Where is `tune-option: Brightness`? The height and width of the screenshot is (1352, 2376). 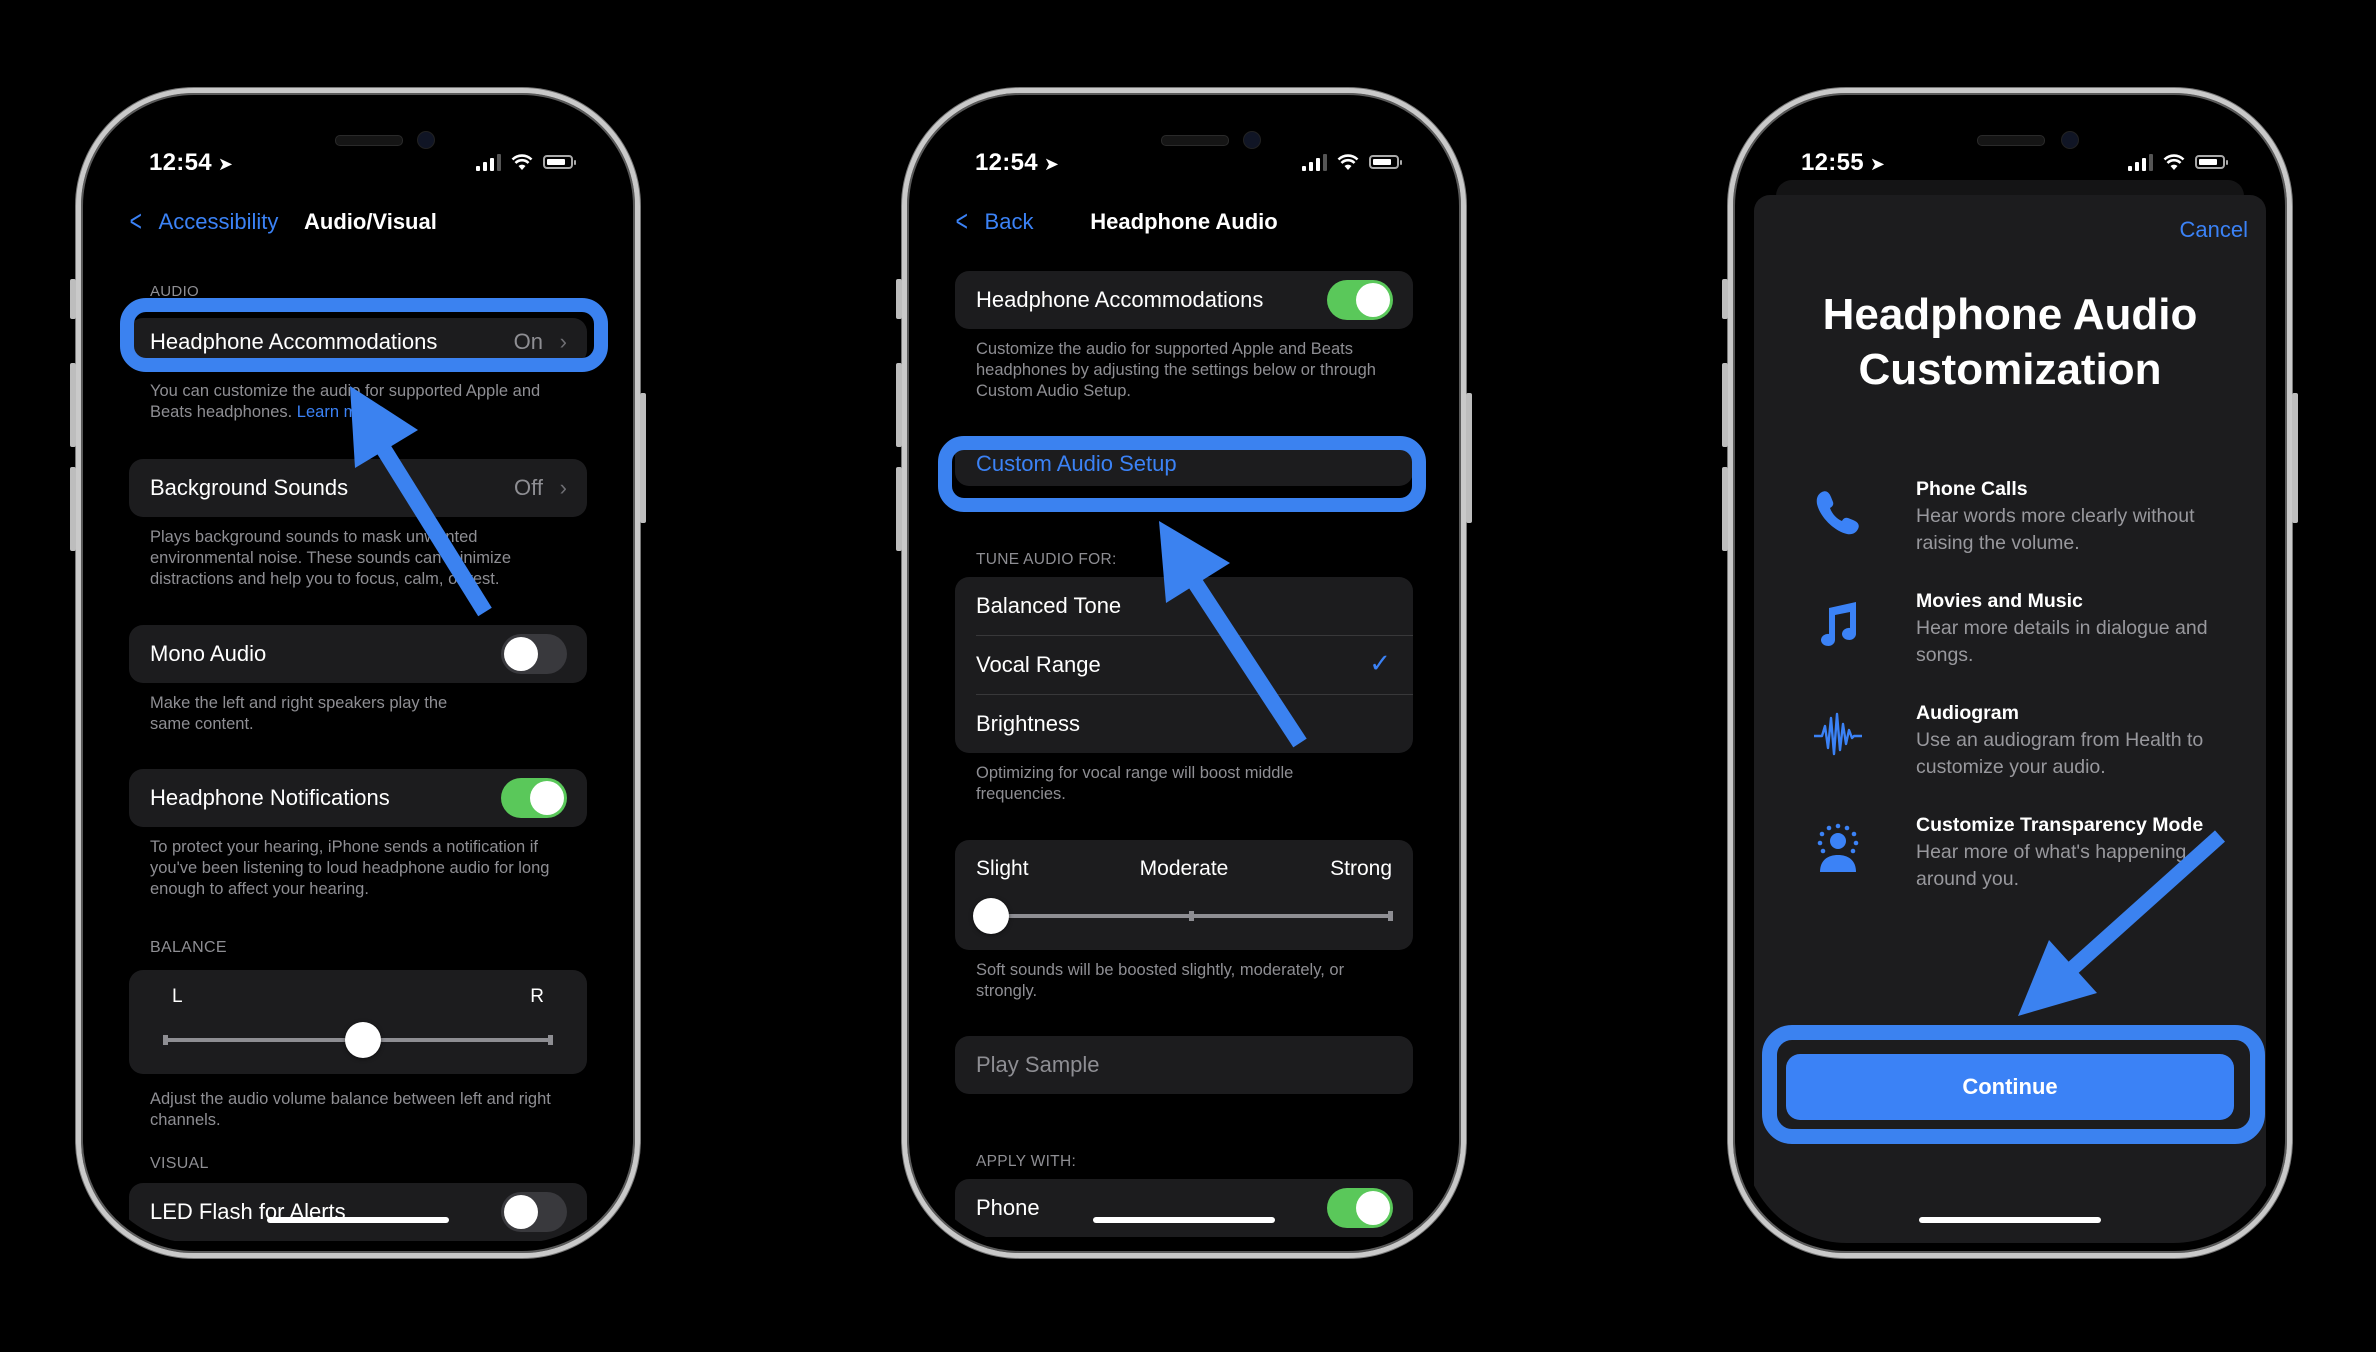
tune-option: Brightness is located at coordinates (1184, 724).